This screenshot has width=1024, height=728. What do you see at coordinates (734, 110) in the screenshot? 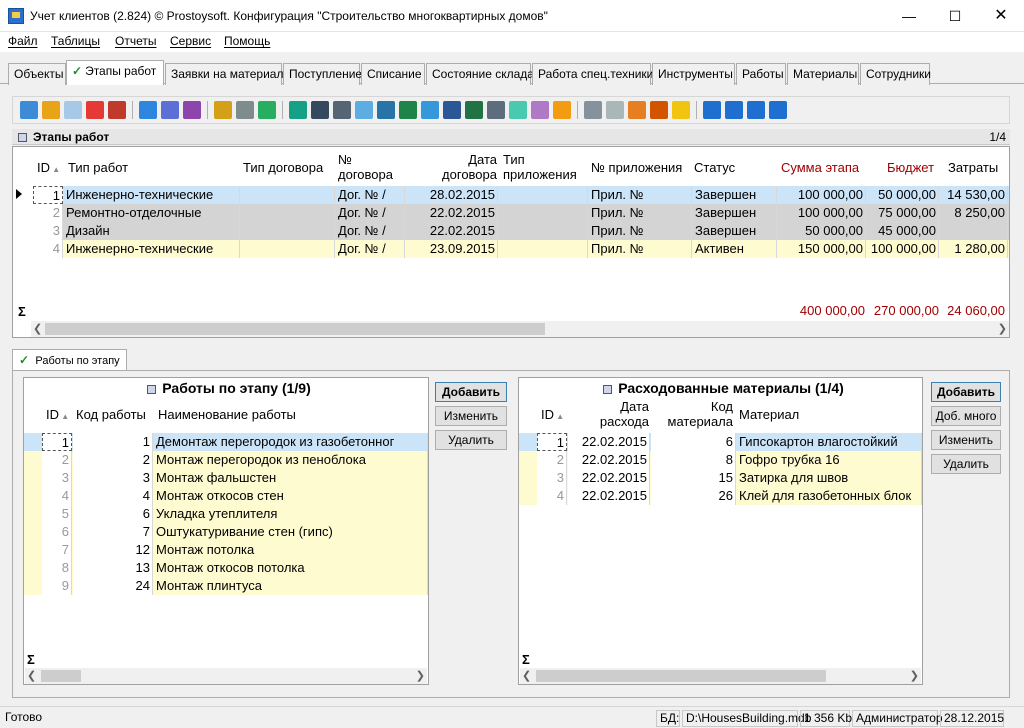
I see `prev-record-icon` at bounding box center [734, 110].